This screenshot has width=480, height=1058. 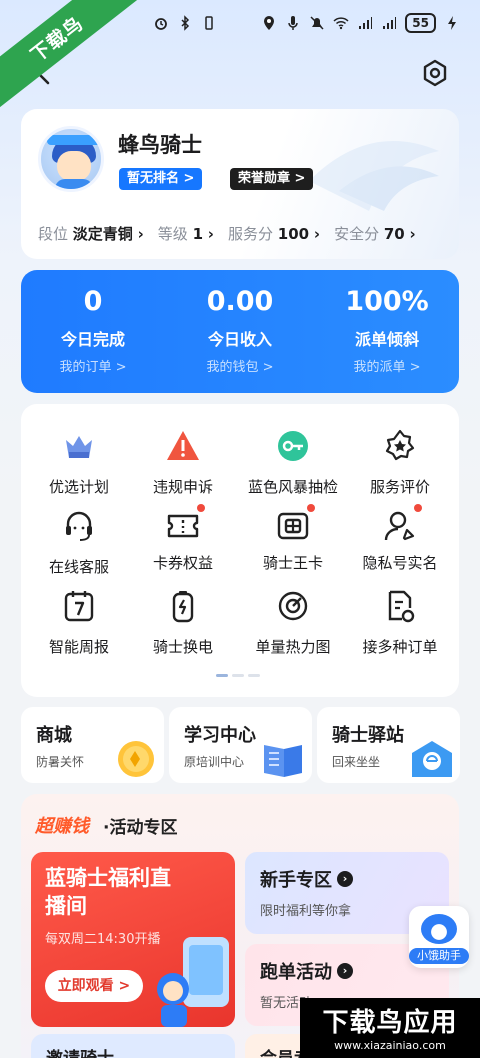 I want to click on status-bar: 55, so click(x=306, y=23).